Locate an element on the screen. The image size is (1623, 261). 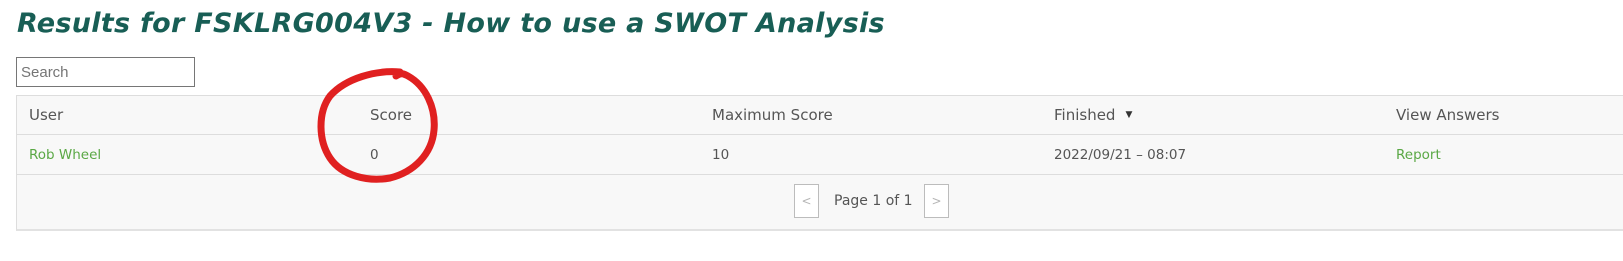
next-page-button: > is located at coordinates (936, 201).